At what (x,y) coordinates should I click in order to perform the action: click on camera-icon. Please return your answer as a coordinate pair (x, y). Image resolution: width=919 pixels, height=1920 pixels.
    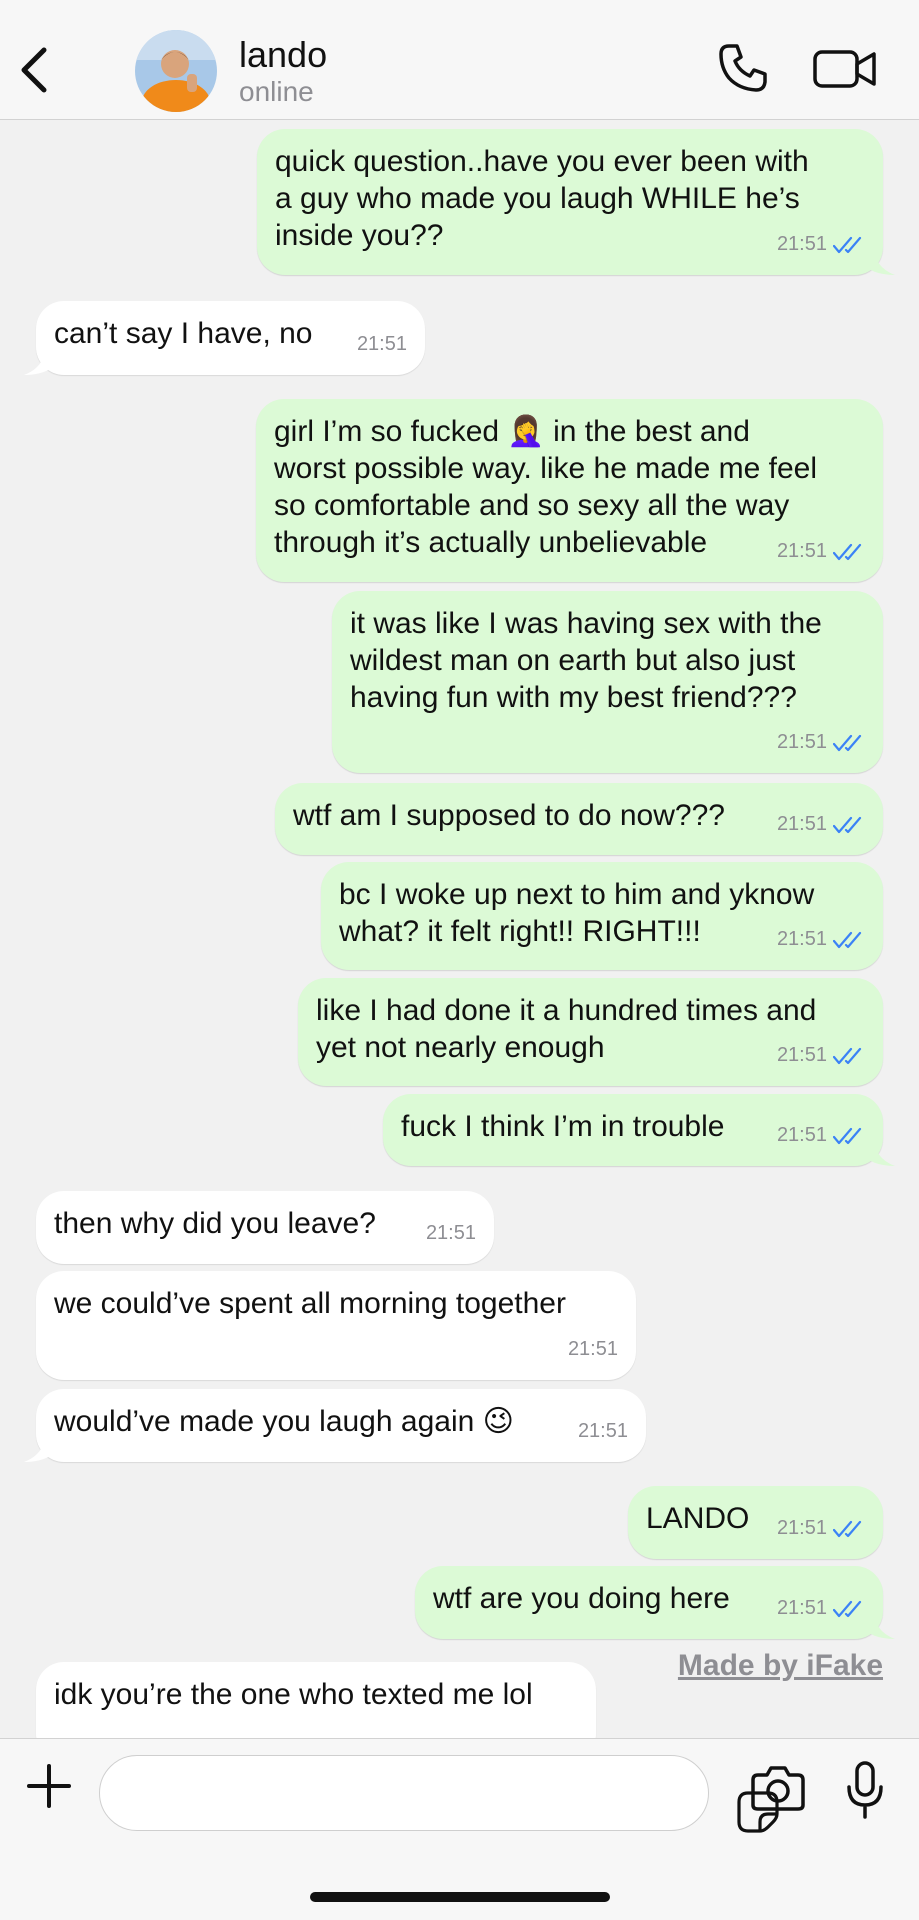
    Looking at the image, I should click on (778, 1788).